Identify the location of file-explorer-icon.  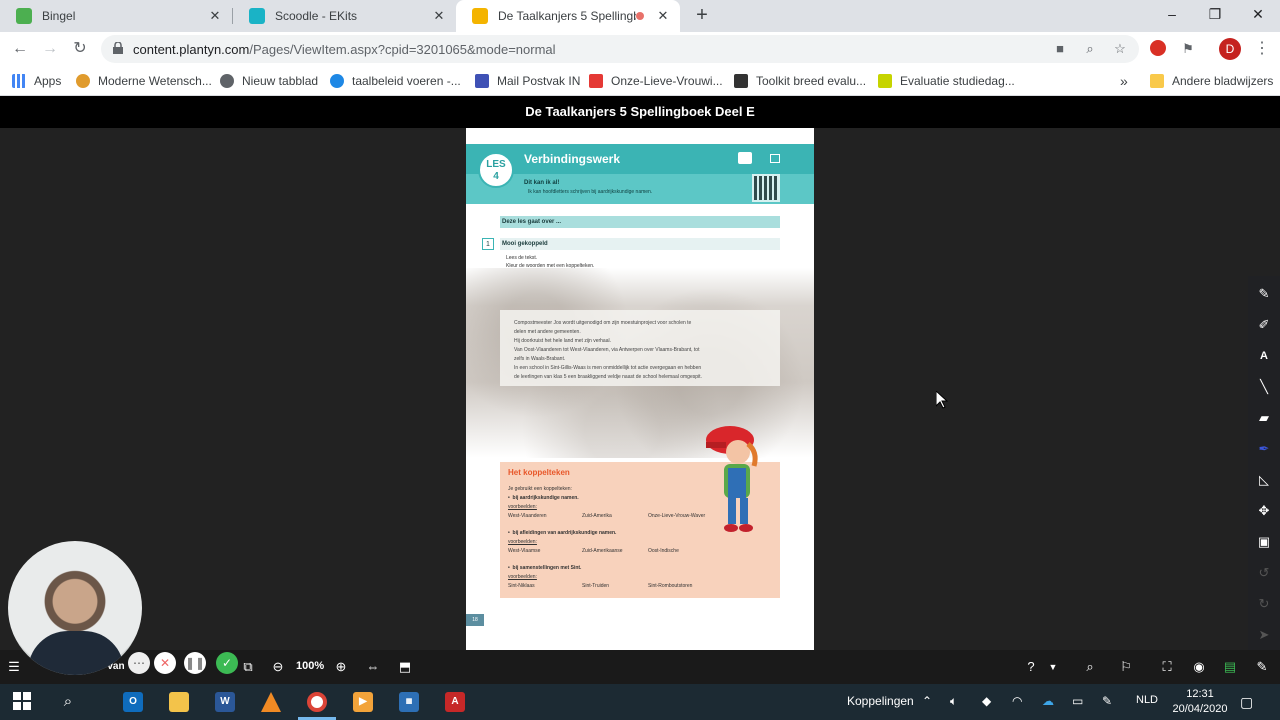
(179, 702).